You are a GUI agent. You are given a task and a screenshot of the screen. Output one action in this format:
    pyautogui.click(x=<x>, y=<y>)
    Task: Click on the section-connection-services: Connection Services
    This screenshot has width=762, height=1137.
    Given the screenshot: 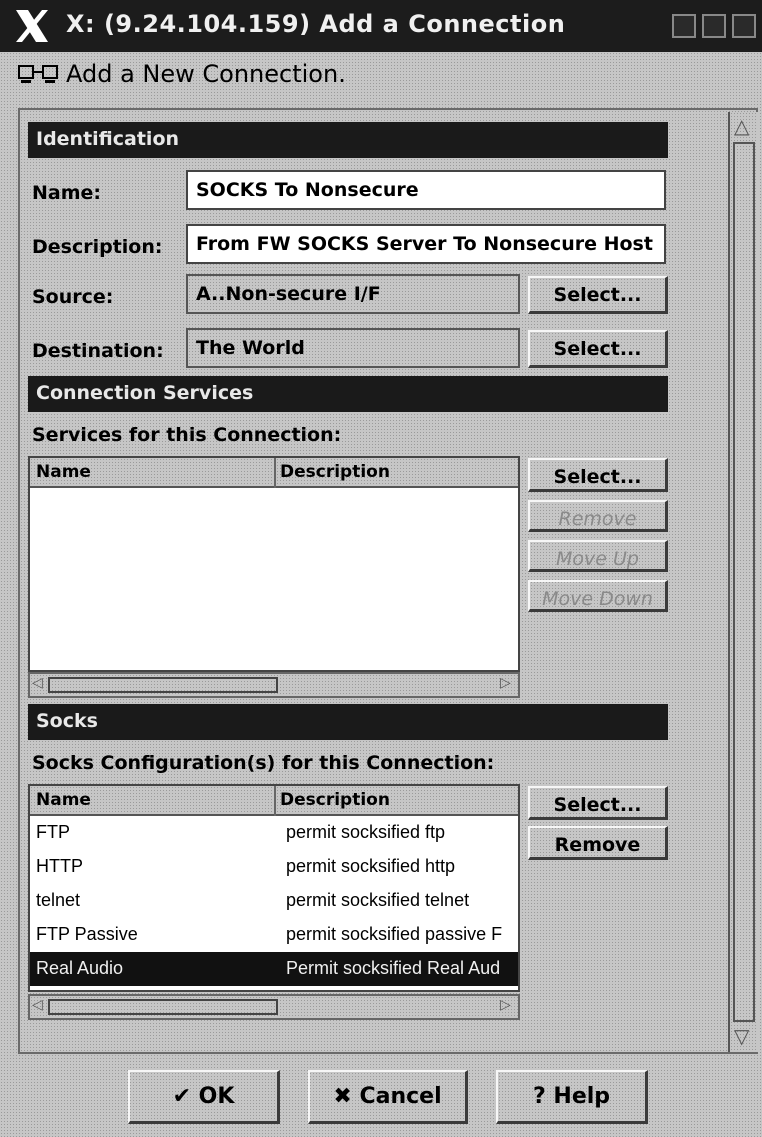 What is the action you would take?
    pyautogui.click(x=348, y=394)
    